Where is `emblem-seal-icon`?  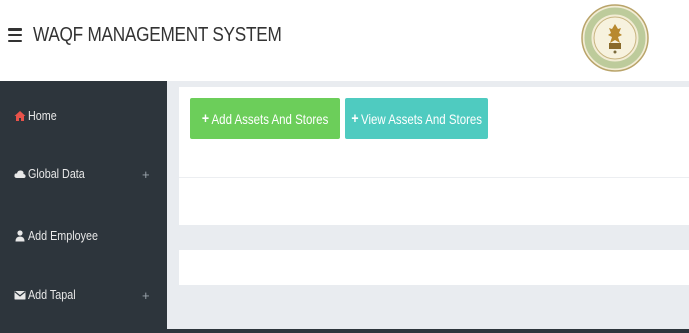
emblem-seal-icon is located at coordinates (615, 38).